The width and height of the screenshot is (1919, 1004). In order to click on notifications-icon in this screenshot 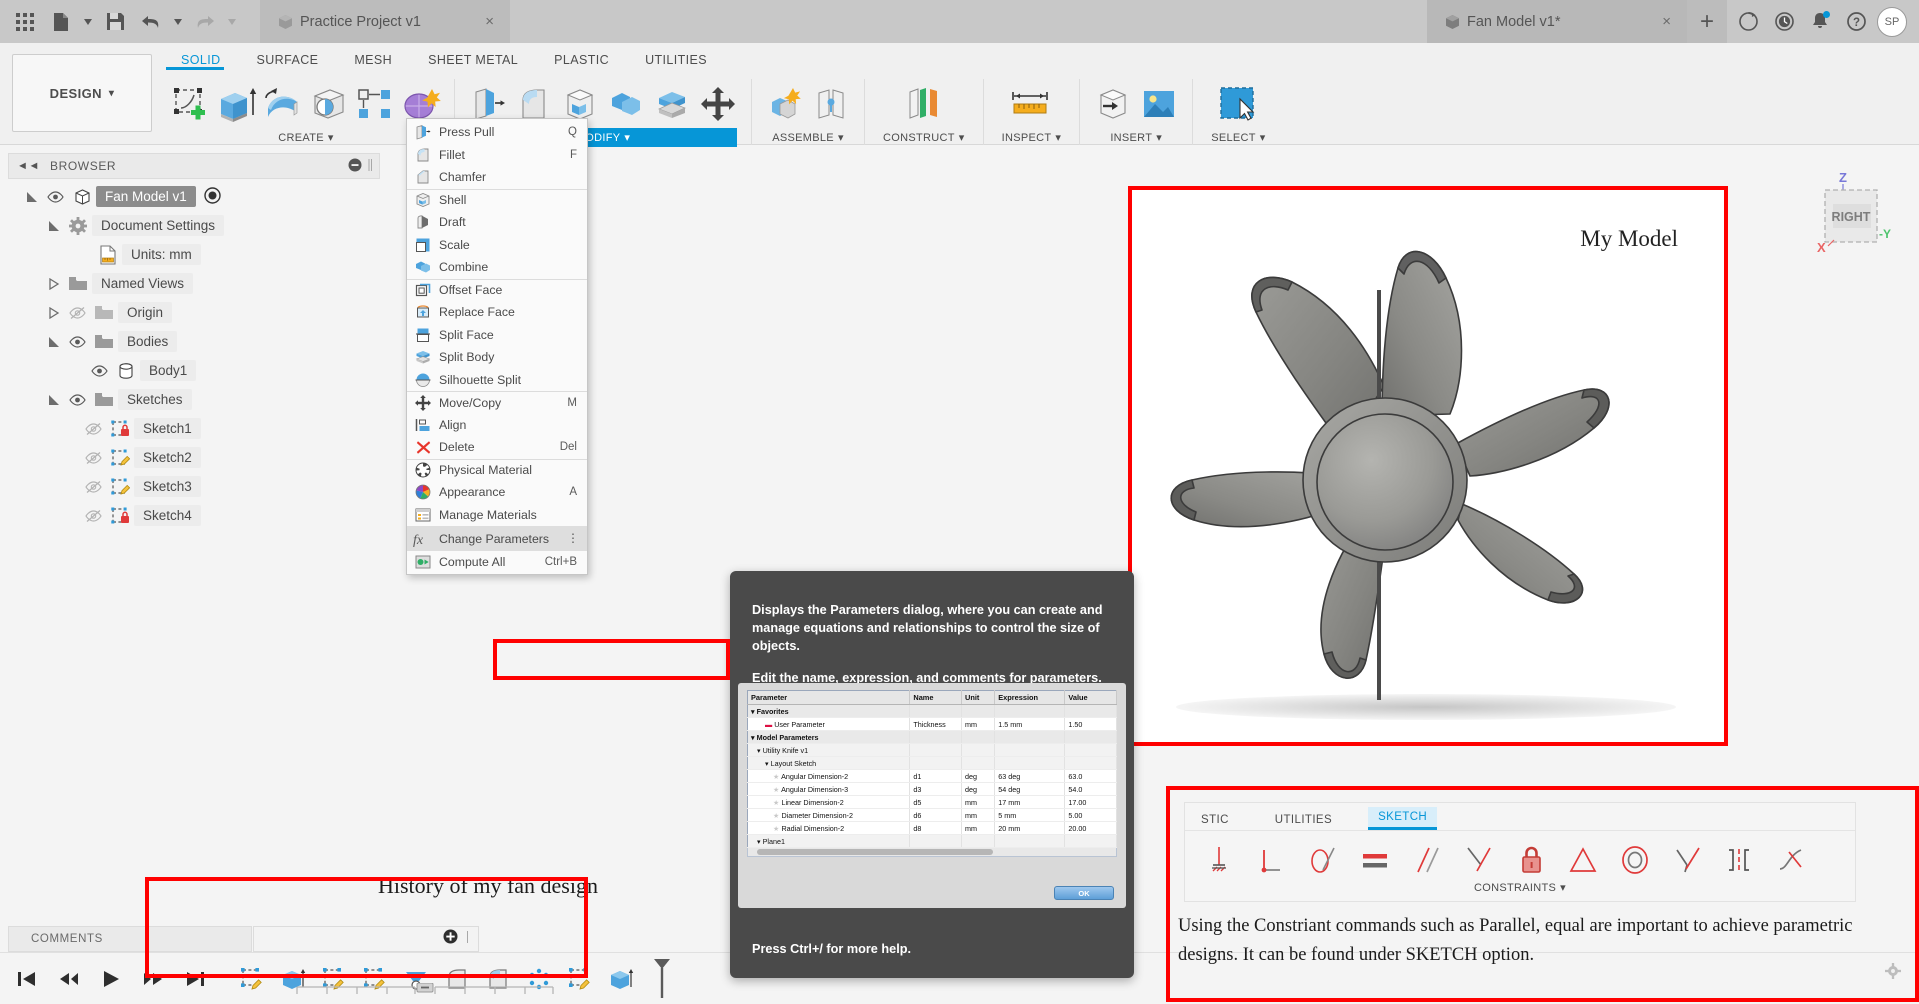, I will do `click(1820, 22)`.